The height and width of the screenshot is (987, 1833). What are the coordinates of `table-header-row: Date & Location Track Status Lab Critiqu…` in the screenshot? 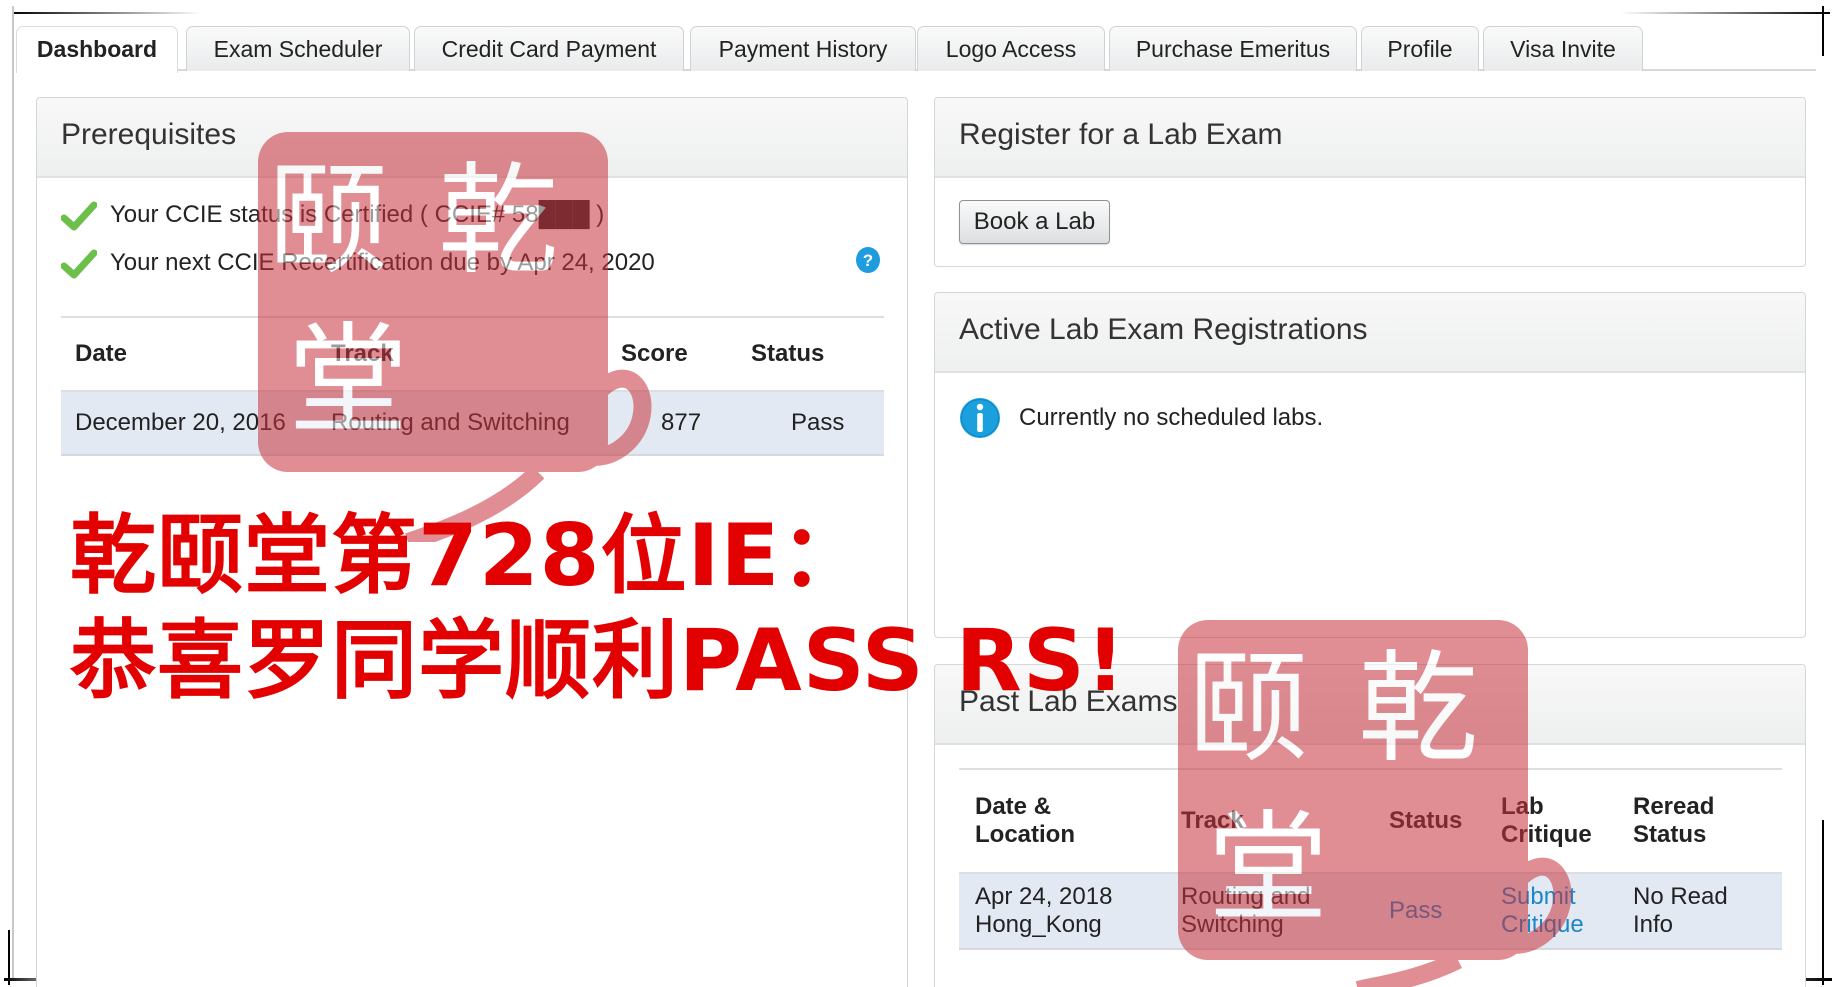 It's located at (1370, 821).